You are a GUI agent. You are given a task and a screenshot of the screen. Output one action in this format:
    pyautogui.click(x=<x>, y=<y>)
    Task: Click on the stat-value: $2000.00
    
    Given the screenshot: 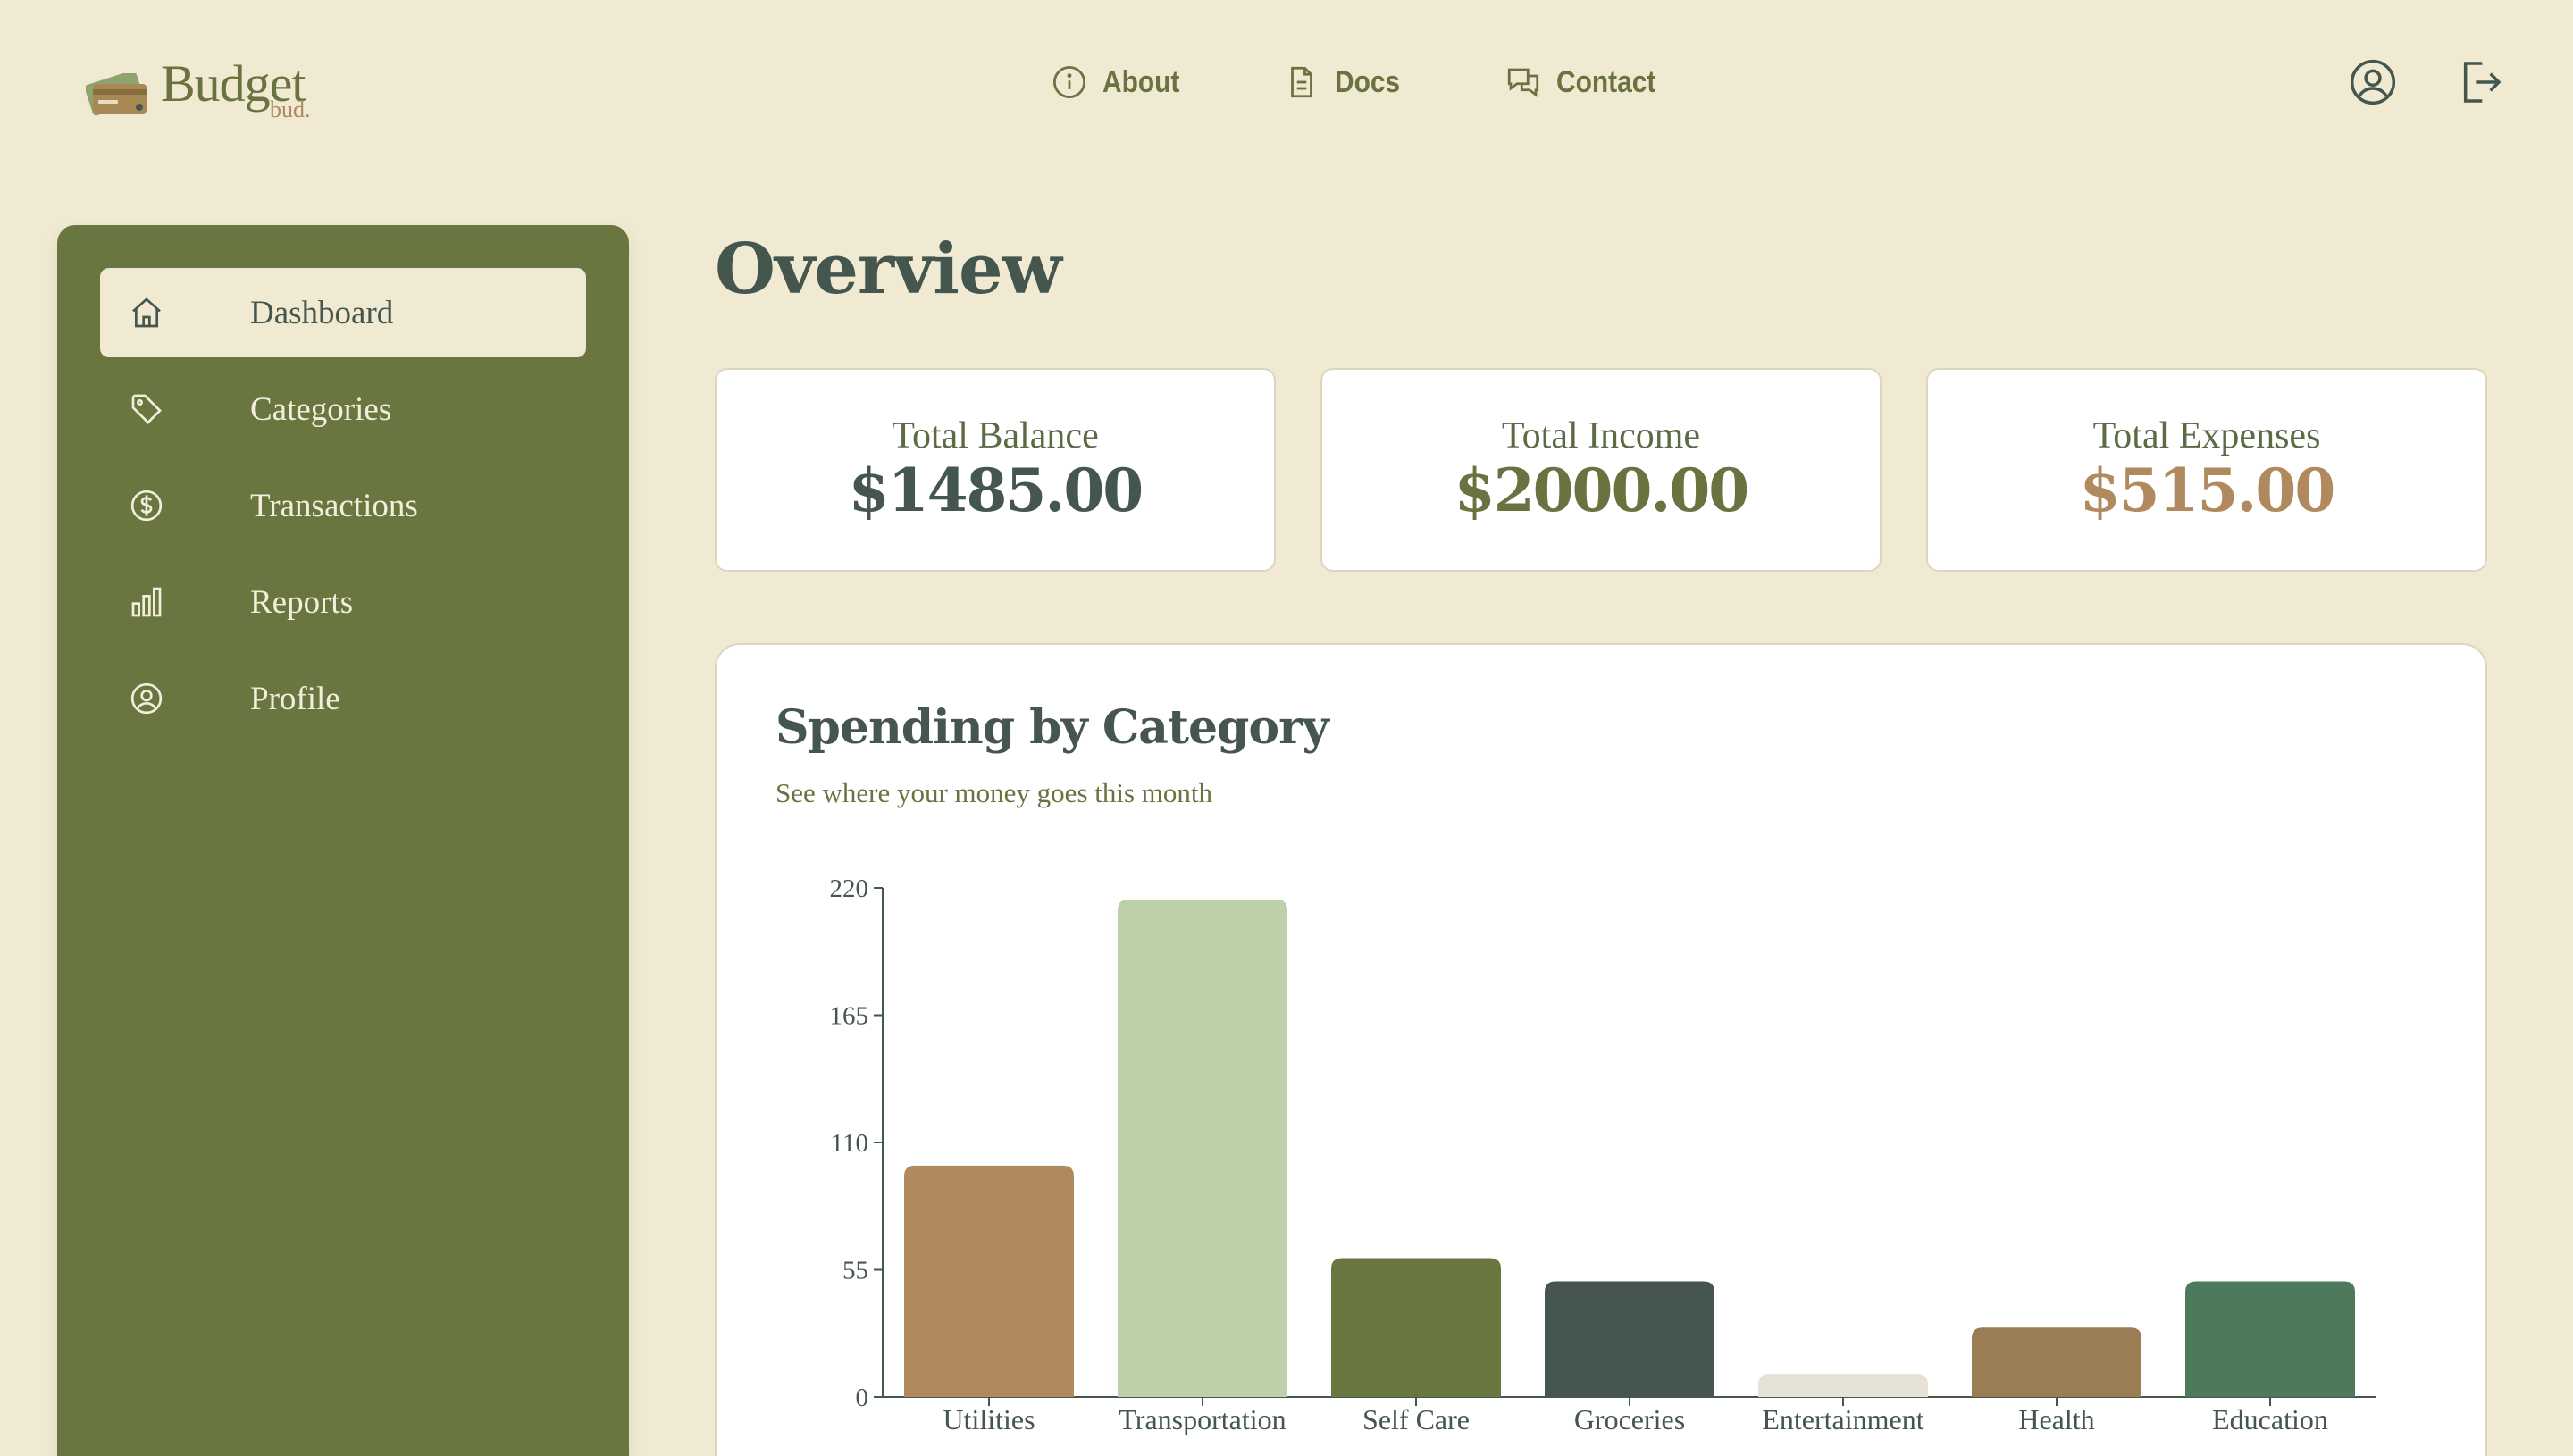 What is the action you would take?
    pyautogui.click(x=1601, y=490)
    